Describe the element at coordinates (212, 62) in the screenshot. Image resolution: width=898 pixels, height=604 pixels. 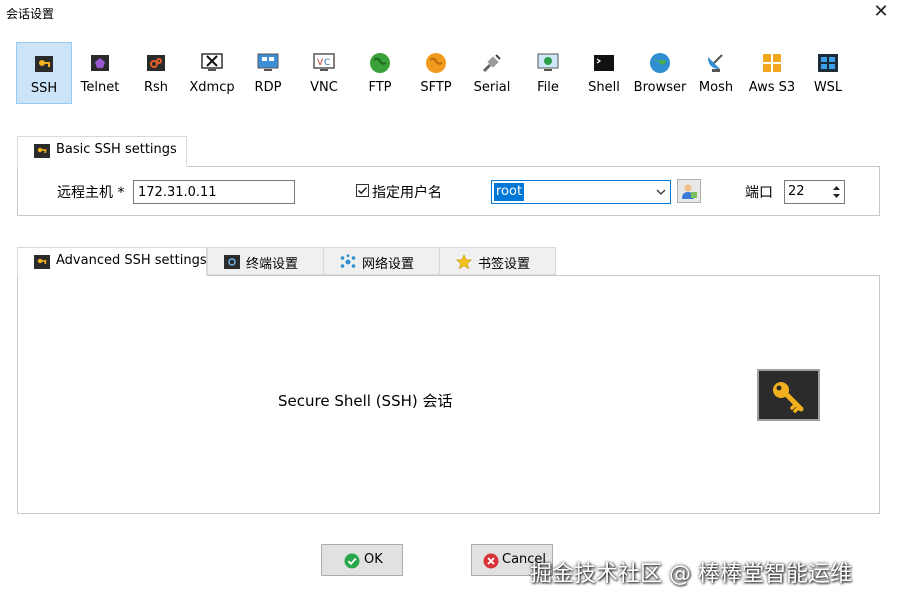
I see `xdmcp-icon` at that location.